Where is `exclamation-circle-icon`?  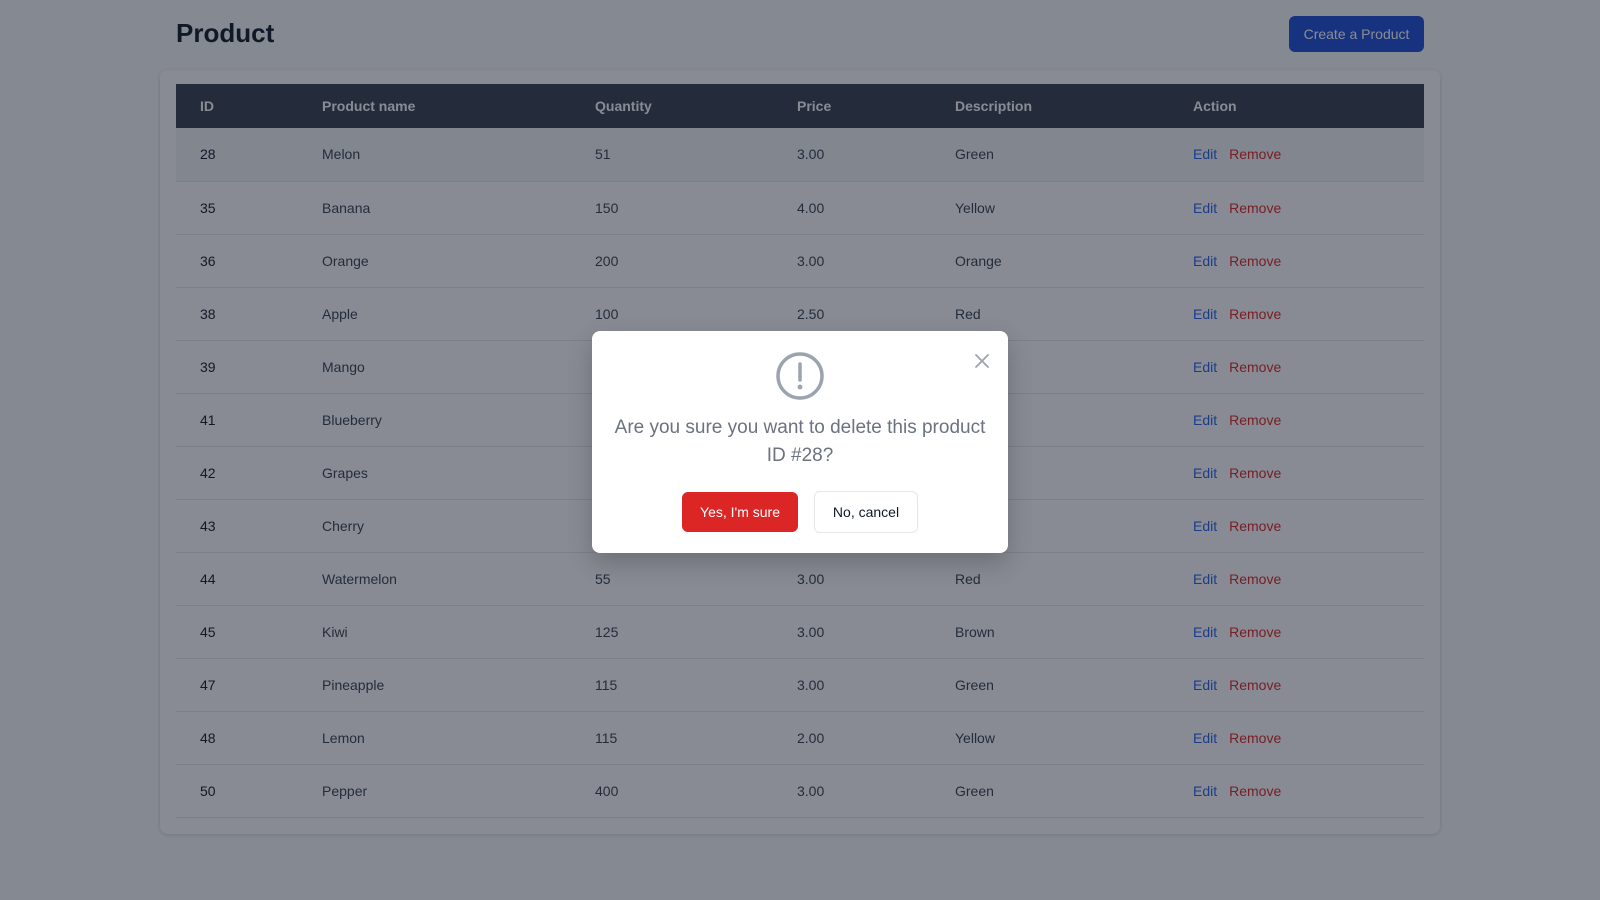 exclamation-circle-icon is located at coordinates (800, 376).